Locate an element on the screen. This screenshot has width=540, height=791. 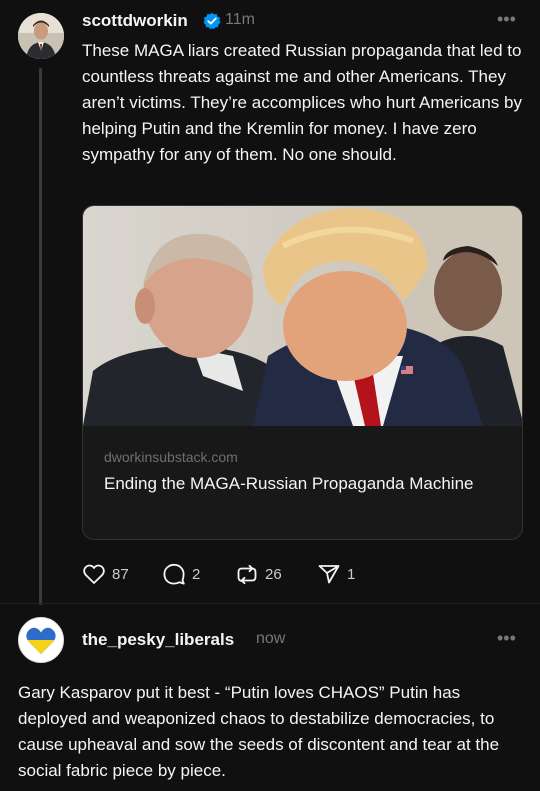
post-time: 11m is located at coordinates (240, 19).